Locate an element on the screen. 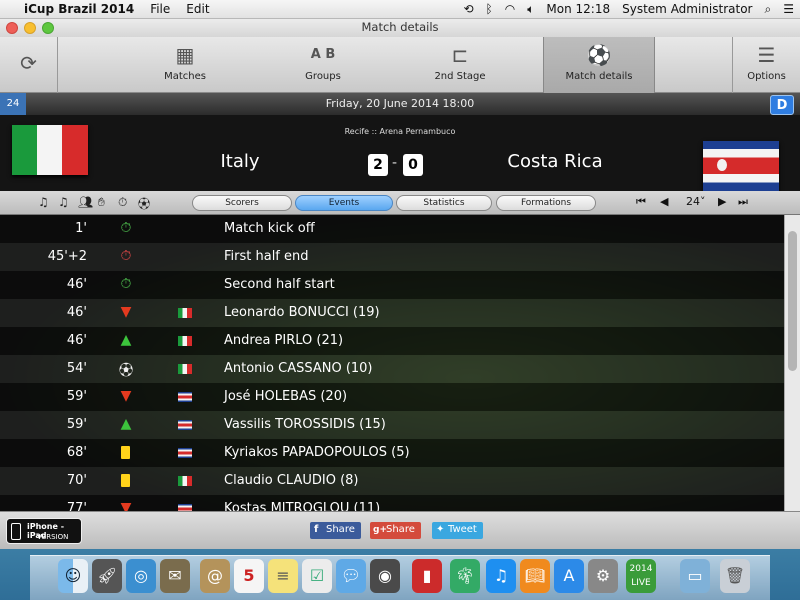 The width and height of the screenshot is (800, 600). event-minute: 59' is located at coordinates (76, 396).